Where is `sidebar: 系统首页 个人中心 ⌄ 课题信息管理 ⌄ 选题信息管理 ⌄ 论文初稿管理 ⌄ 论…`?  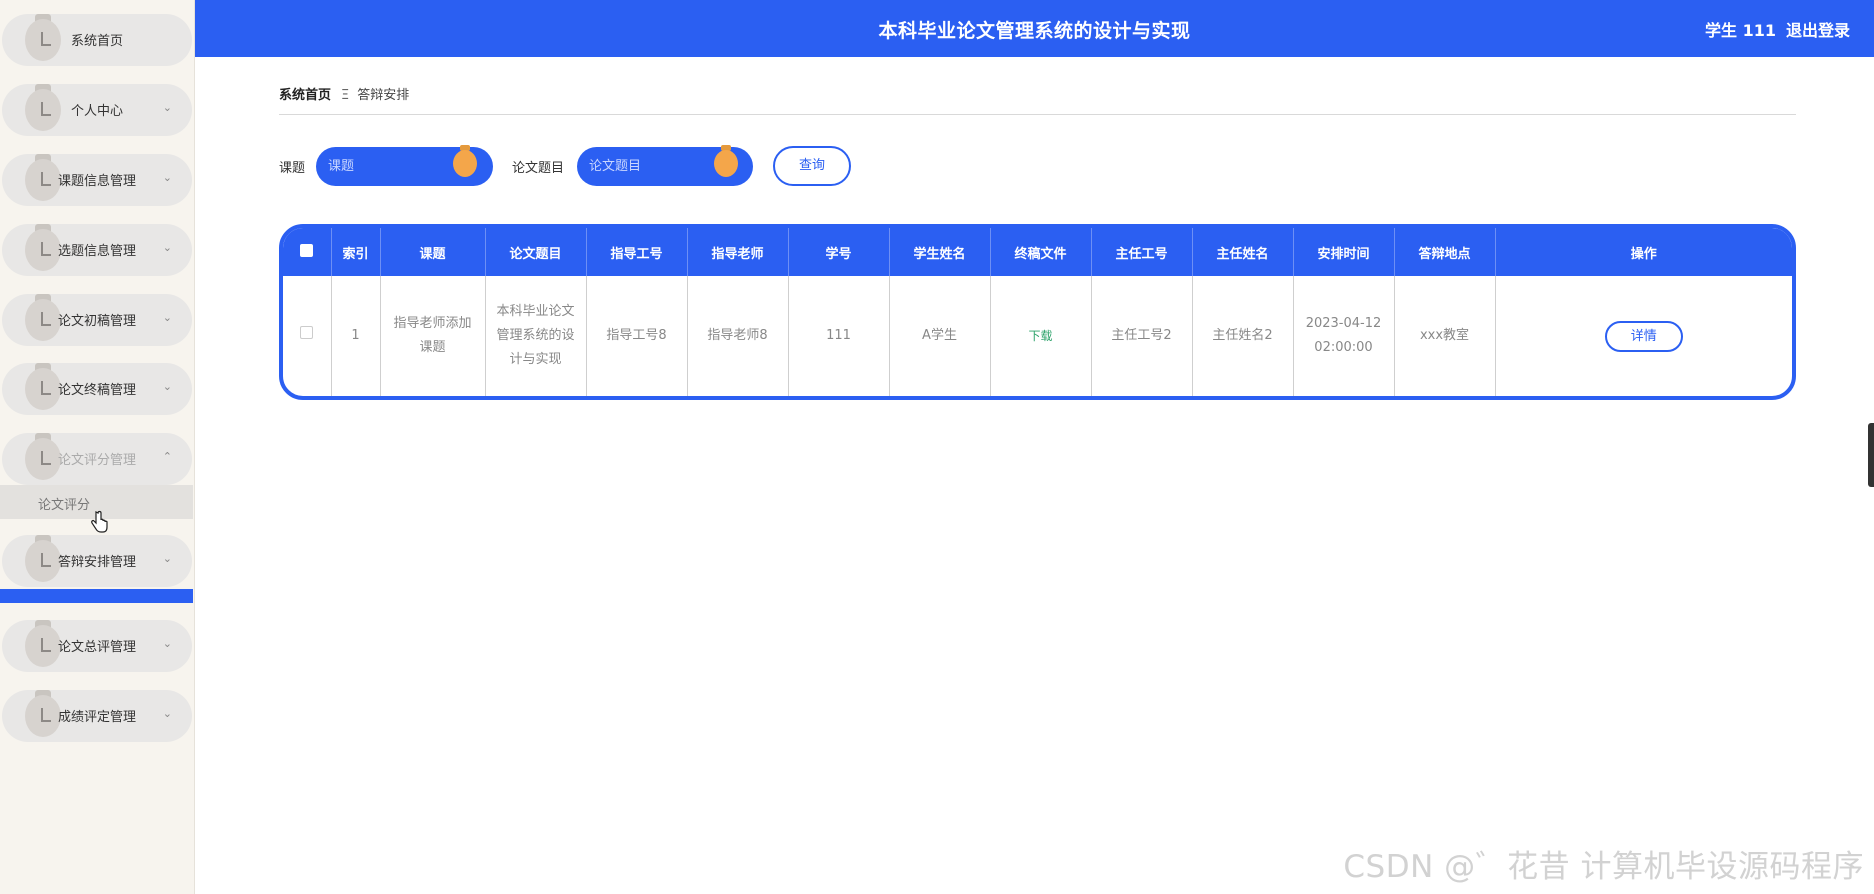 sidebar: 系统首页 个人中心 ⌄ 课题信息管理 ⌄ 选题信息管理 ⌄ 论文初稿管理 ⌄ 论… is located at coordinates (97, 447).